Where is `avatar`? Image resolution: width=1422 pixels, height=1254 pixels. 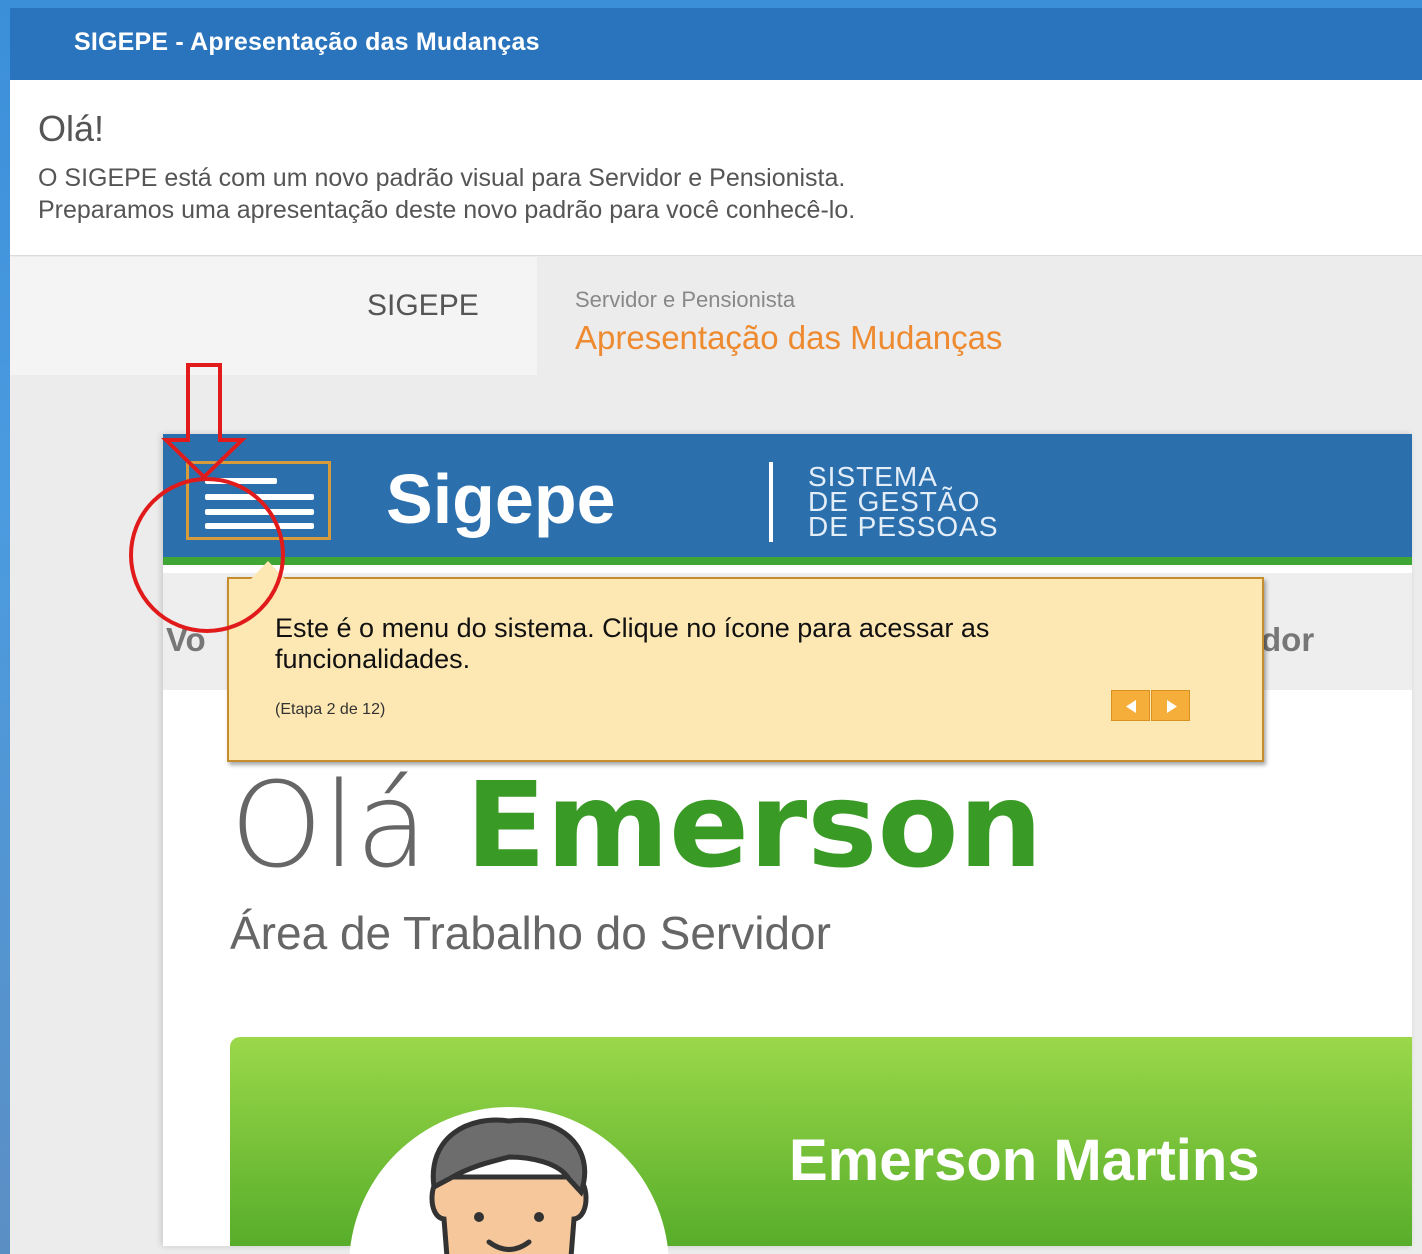 avatar is located at coordinates (509, 1180).